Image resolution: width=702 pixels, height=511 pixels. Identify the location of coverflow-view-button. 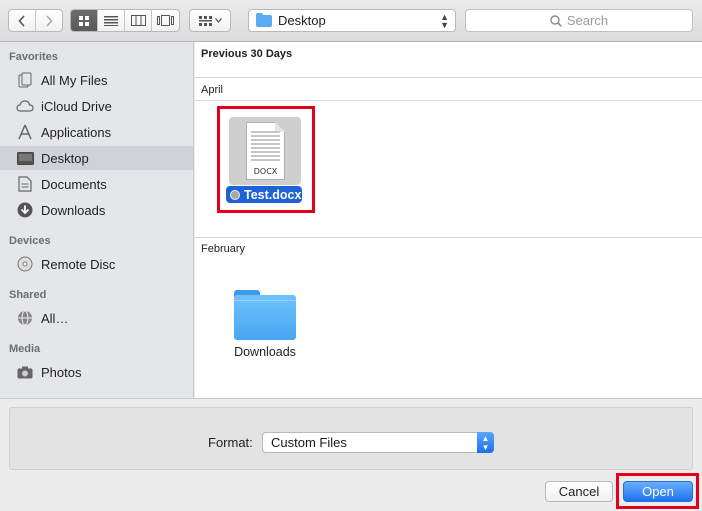
(165, 20).